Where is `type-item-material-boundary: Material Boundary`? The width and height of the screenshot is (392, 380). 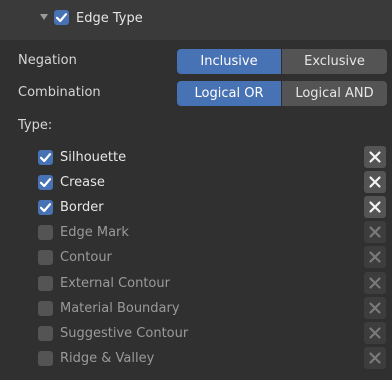 type-item-material-boundary: Material Boundary is located at coordinates (109, 308).